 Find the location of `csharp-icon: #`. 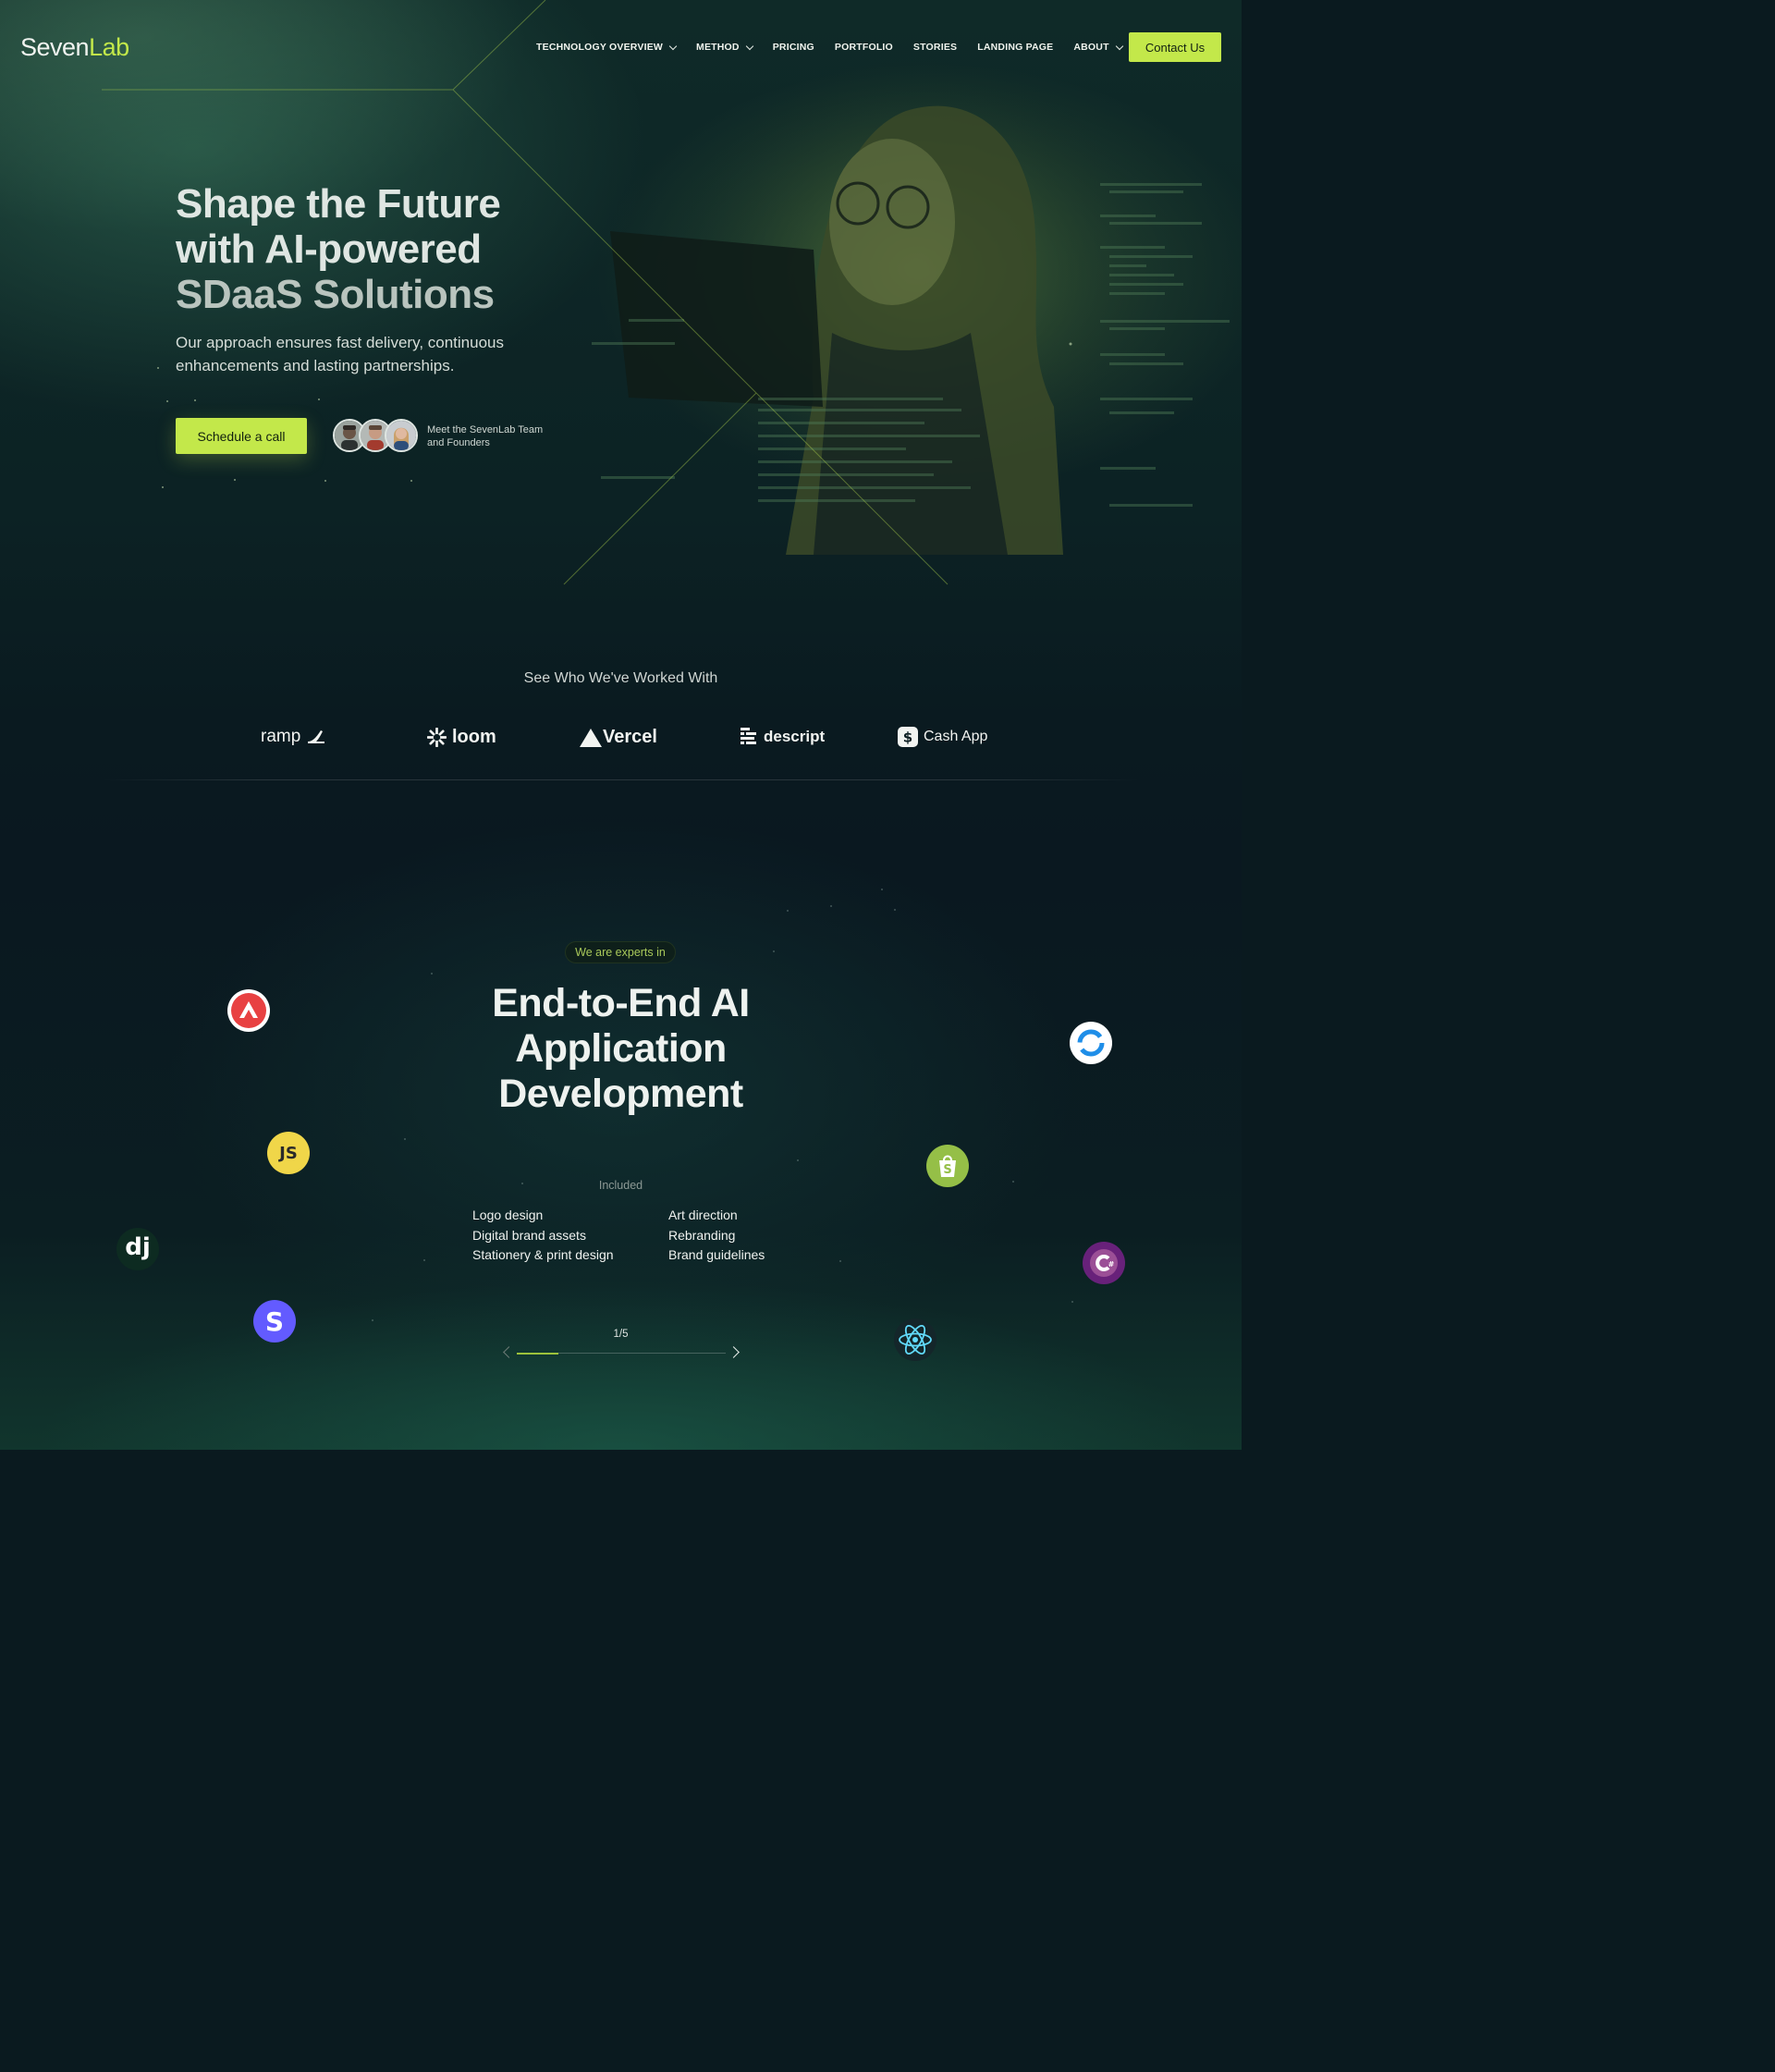

csharp-icon: # is located at coordinates (1104, 1263).